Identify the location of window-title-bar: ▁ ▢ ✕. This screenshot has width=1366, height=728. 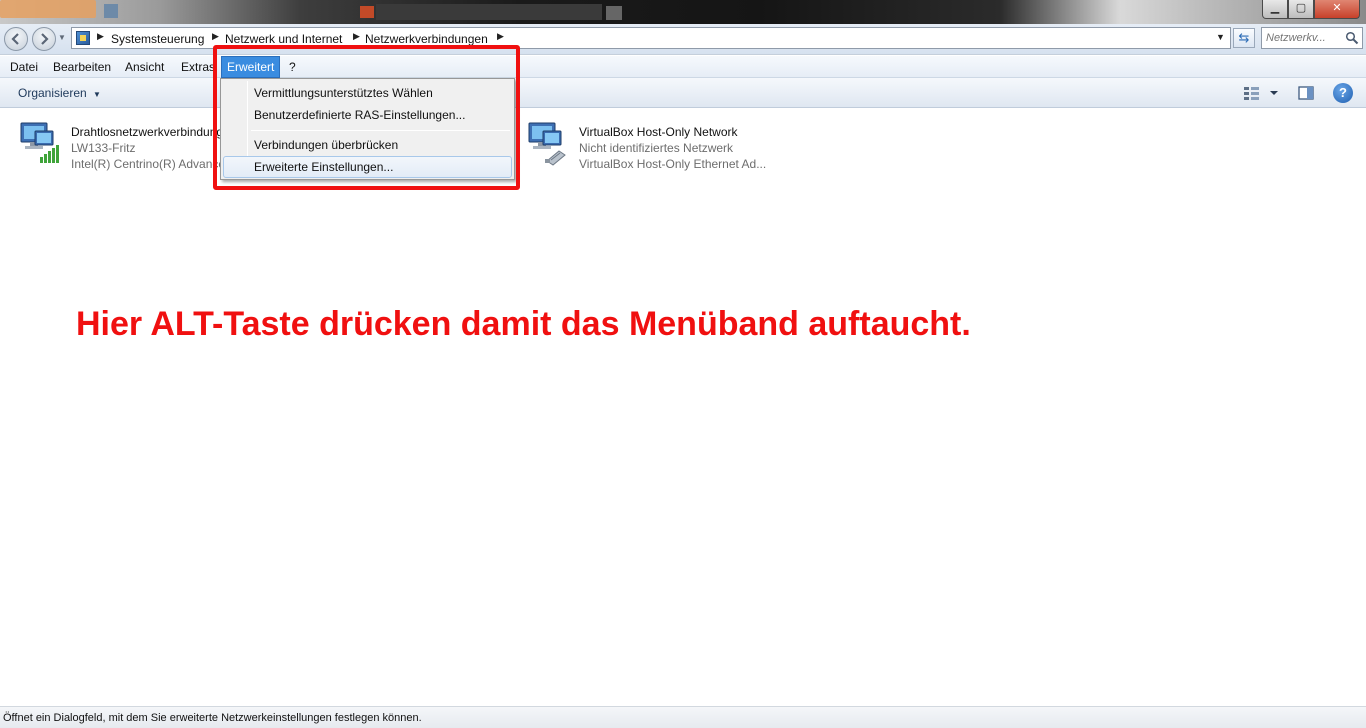
(683, 12).